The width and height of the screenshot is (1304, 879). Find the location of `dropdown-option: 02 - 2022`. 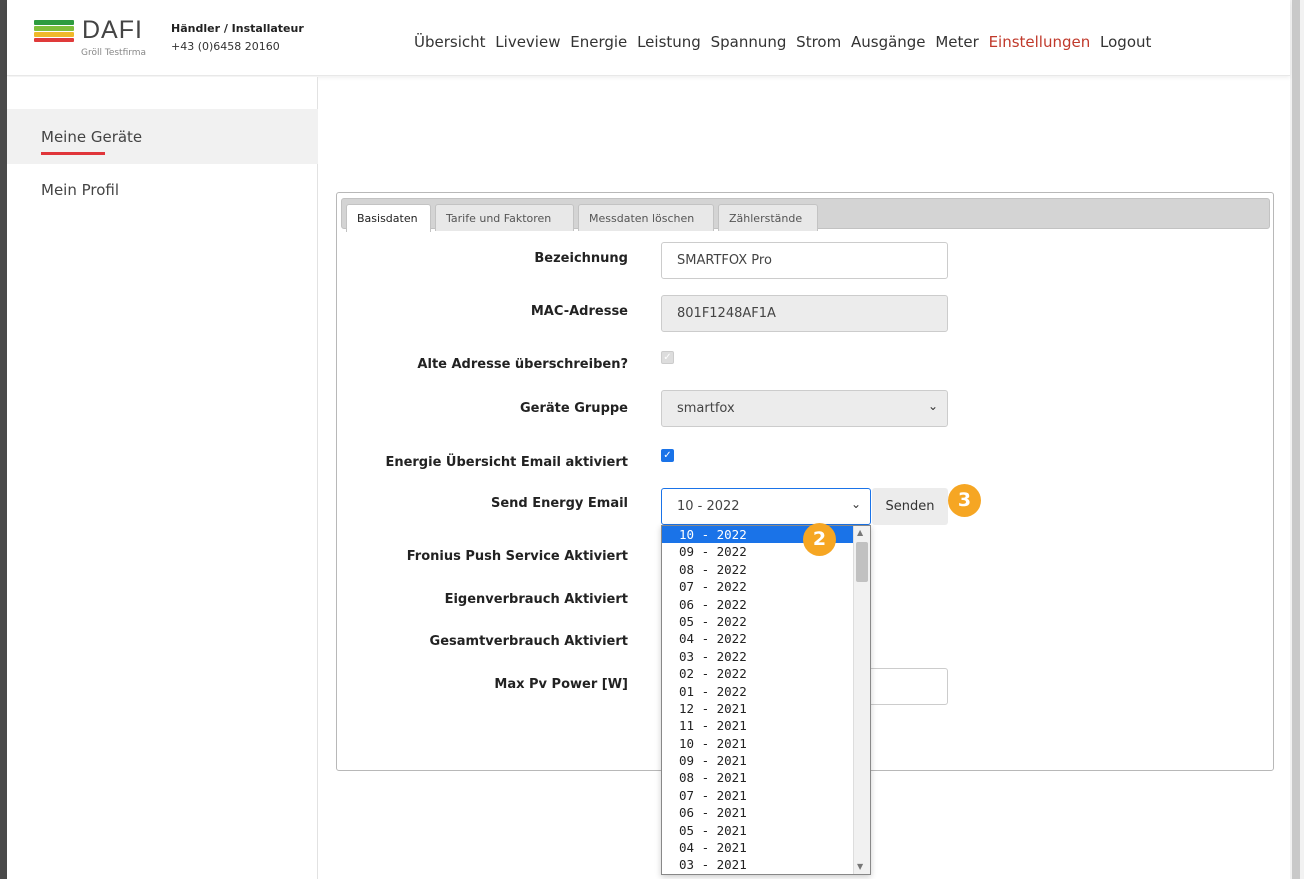

dropdown-option: 02 - 2022 is located at coordinates (766, 673).